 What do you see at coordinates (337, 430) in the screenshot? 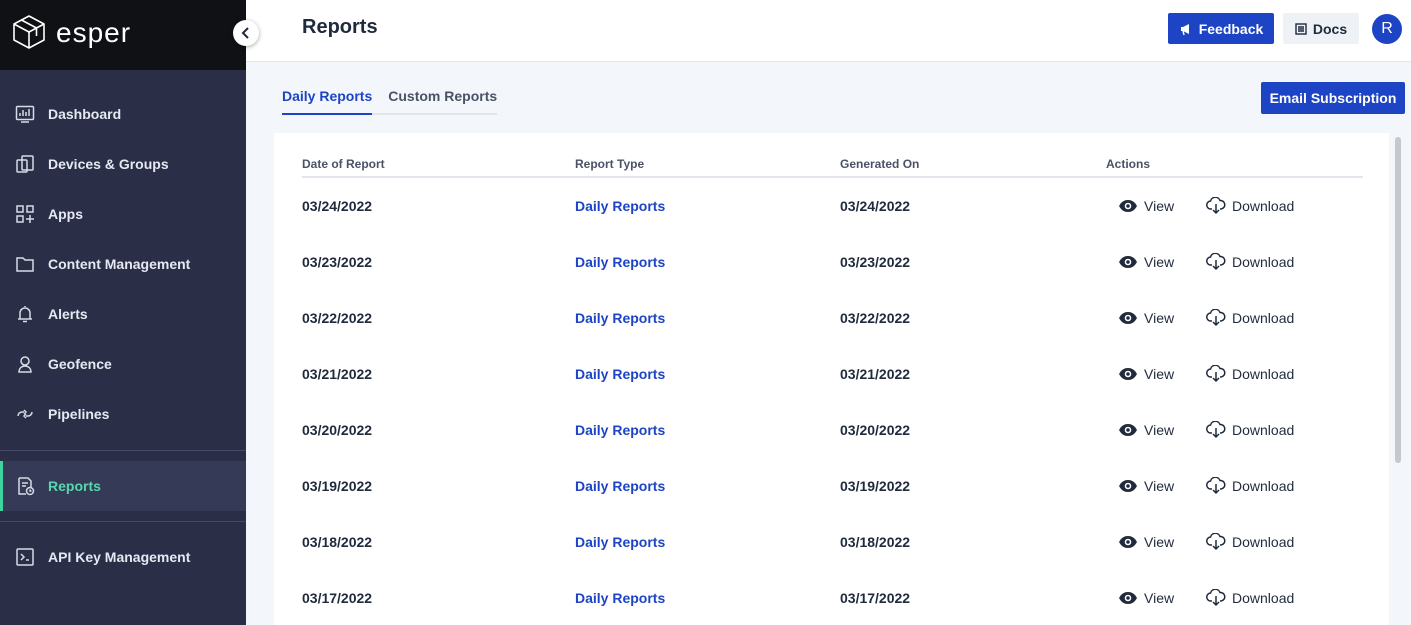
I see `report-date: 03/20/2022` at bounding box center [337, 430].